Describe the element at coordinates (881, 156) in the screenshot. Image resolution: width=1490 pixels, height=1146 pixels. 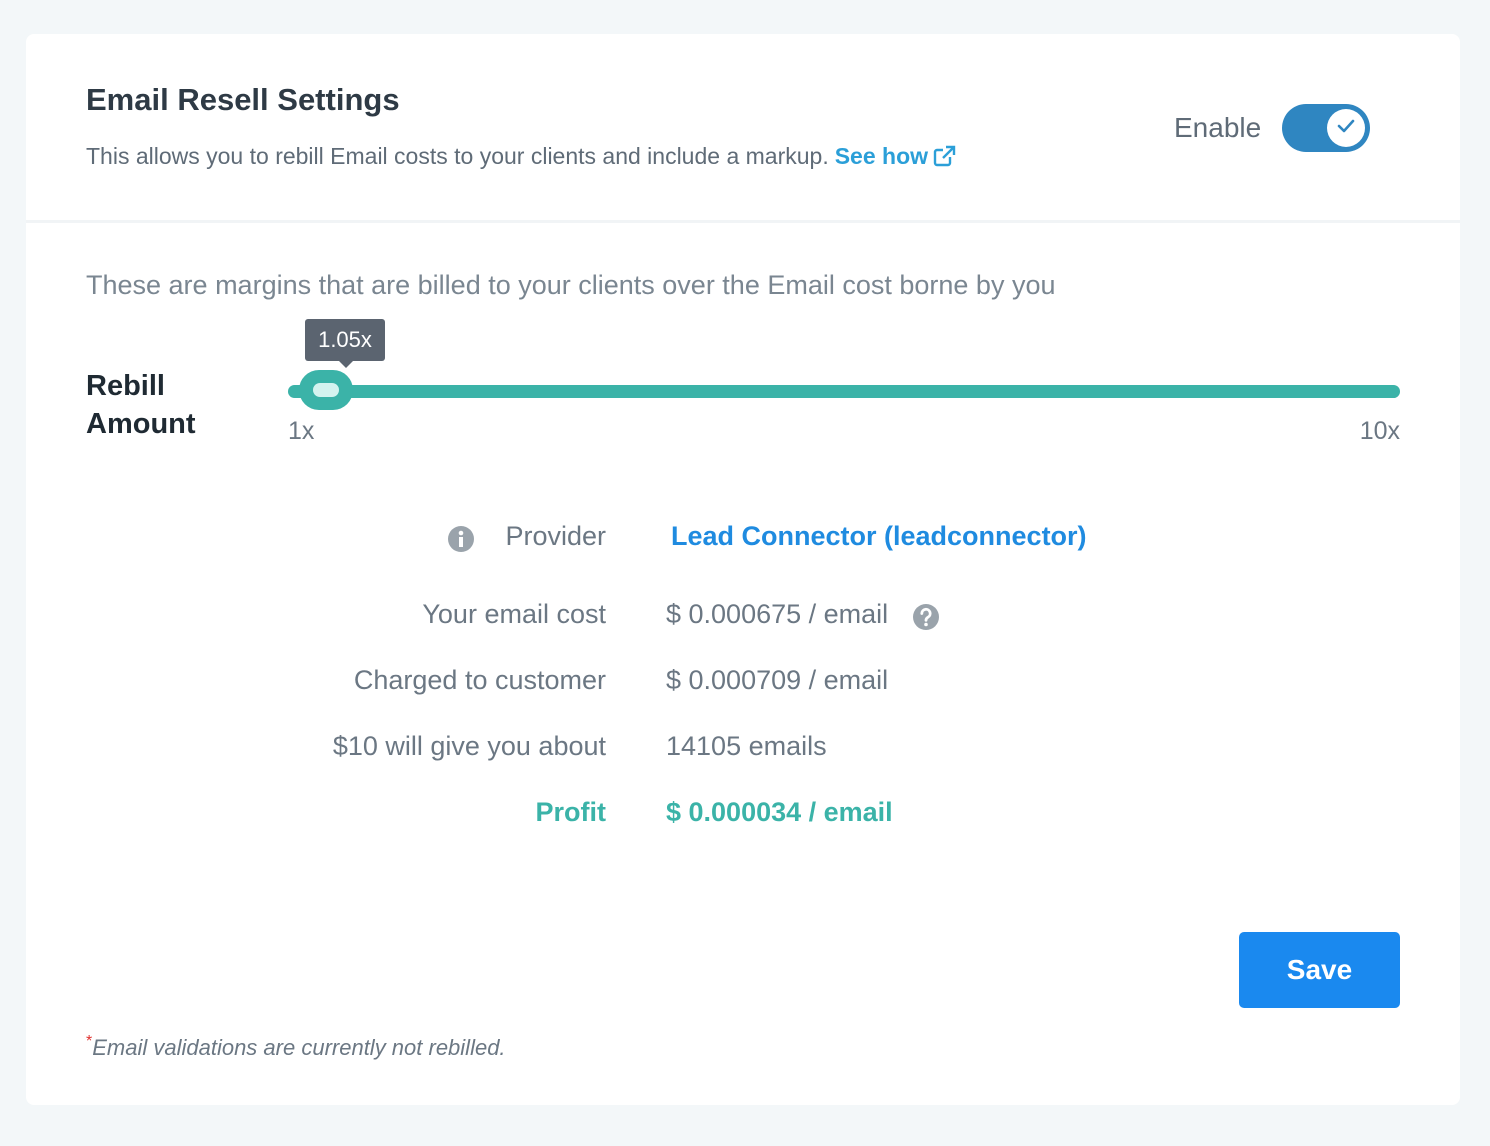
I see `see-how-label: See how` at that location.